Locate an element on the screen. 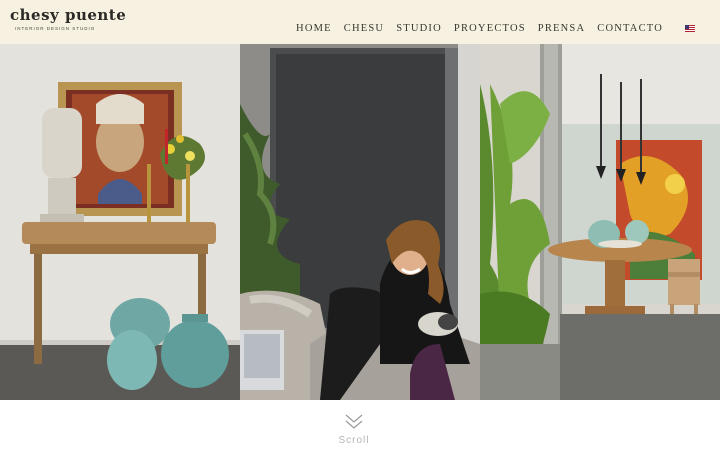  nav-chesu: CHESU is located at coordinates (364, 29).